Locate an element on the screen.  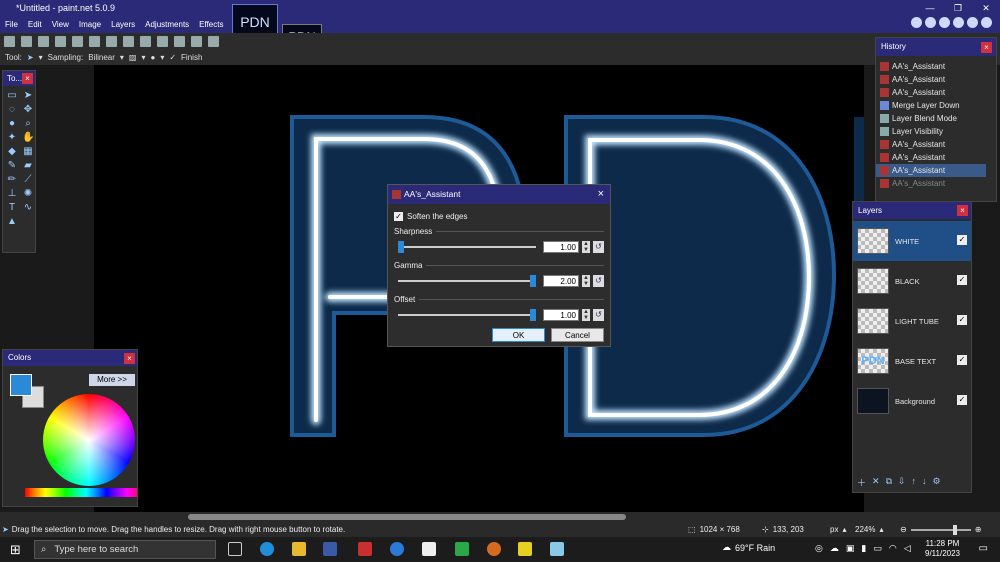
sharpness-slider is located at coordinates (467, 247).